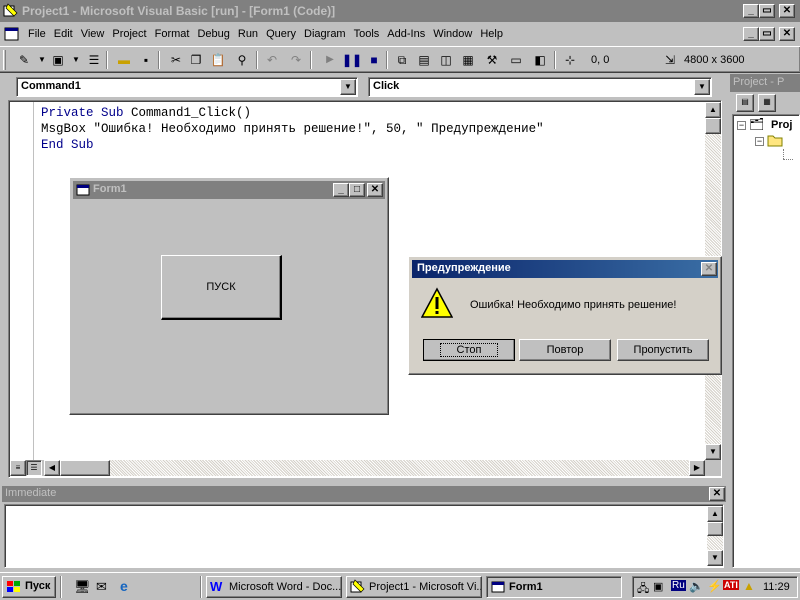  What do you see at coordinates (367, 34) in the screenshot?
I see `menu-tools: Tools` at bounding box center [367, 34].